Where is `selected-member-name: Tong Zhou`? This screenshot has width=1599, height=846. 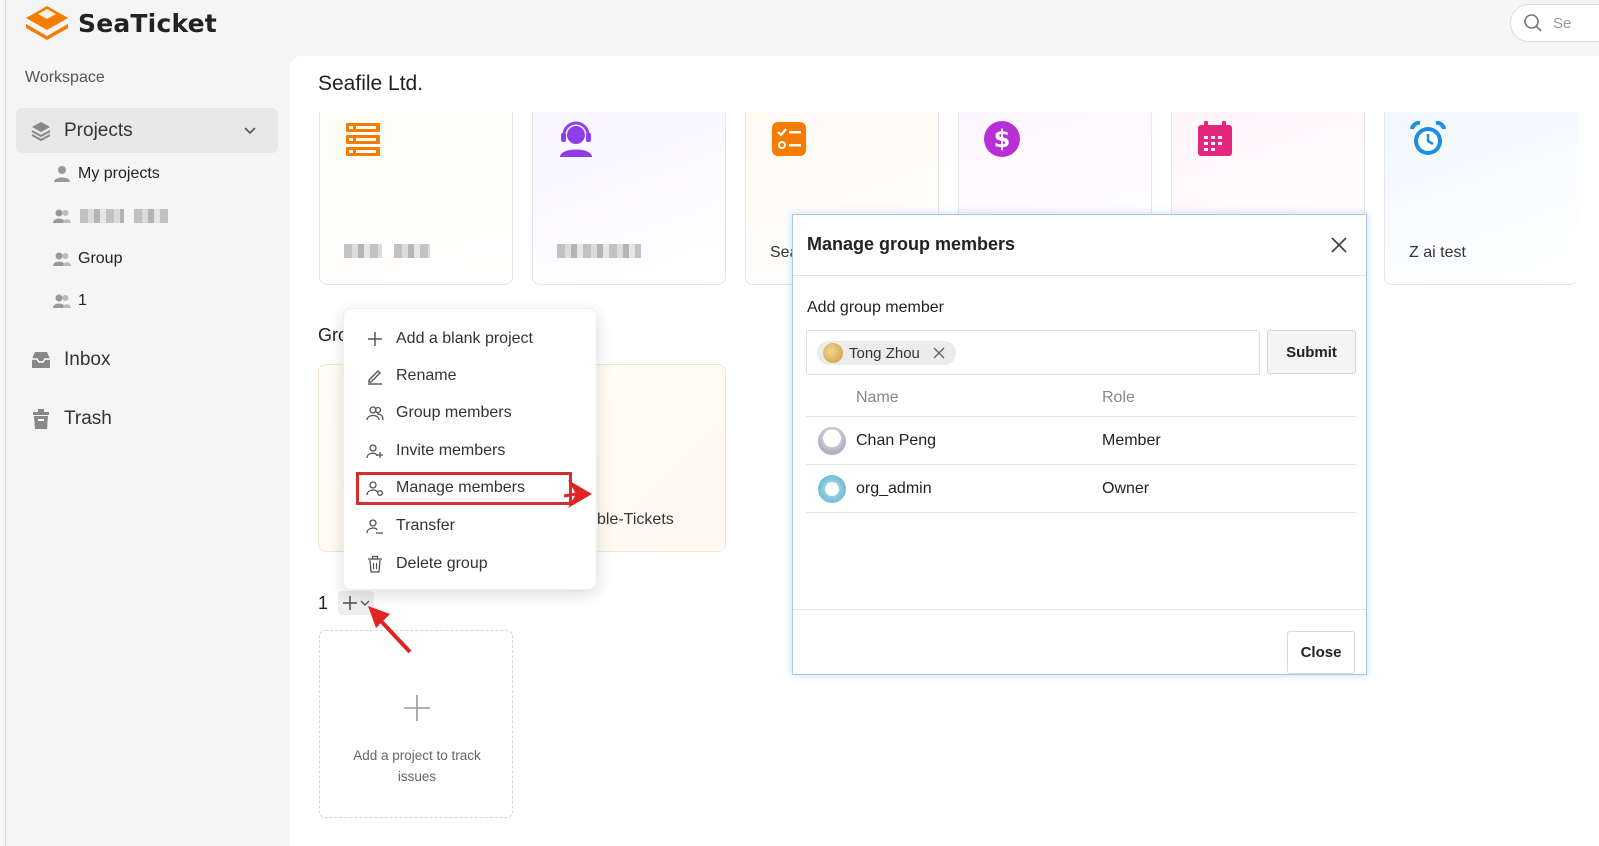
selected-member-name: Tong Zhou is located at coordinates (884, 353).